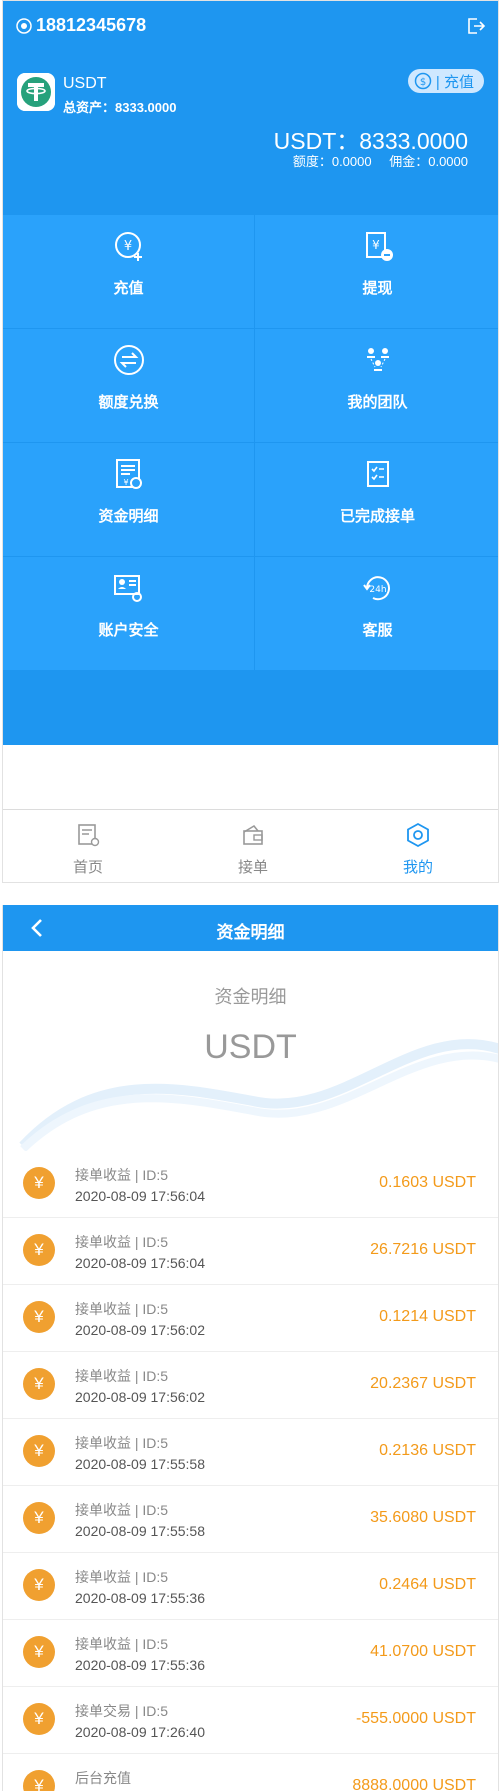 The image size is (501, 1791). I want to click on header-bottom-band, so click(250, 708).